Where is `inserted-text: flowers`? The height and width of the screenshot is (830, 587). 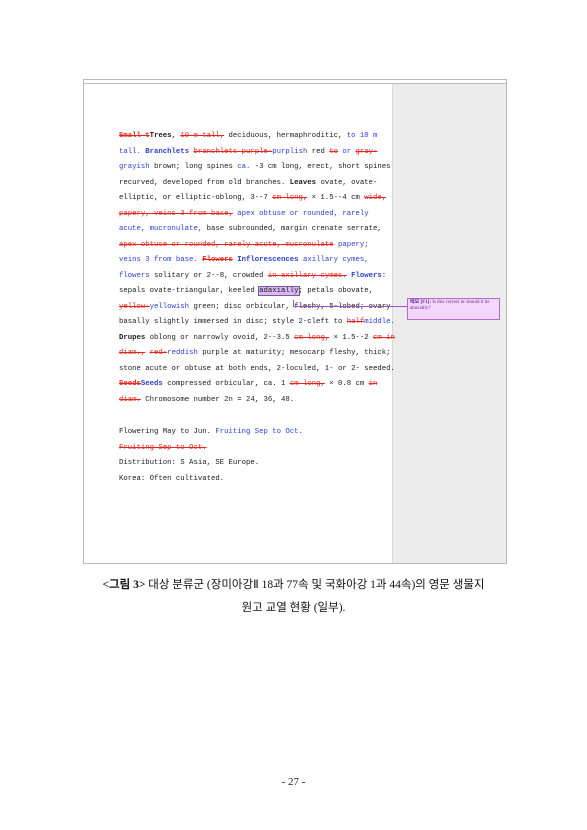
inserted-text: flowers is located at coordinates (134, 275).